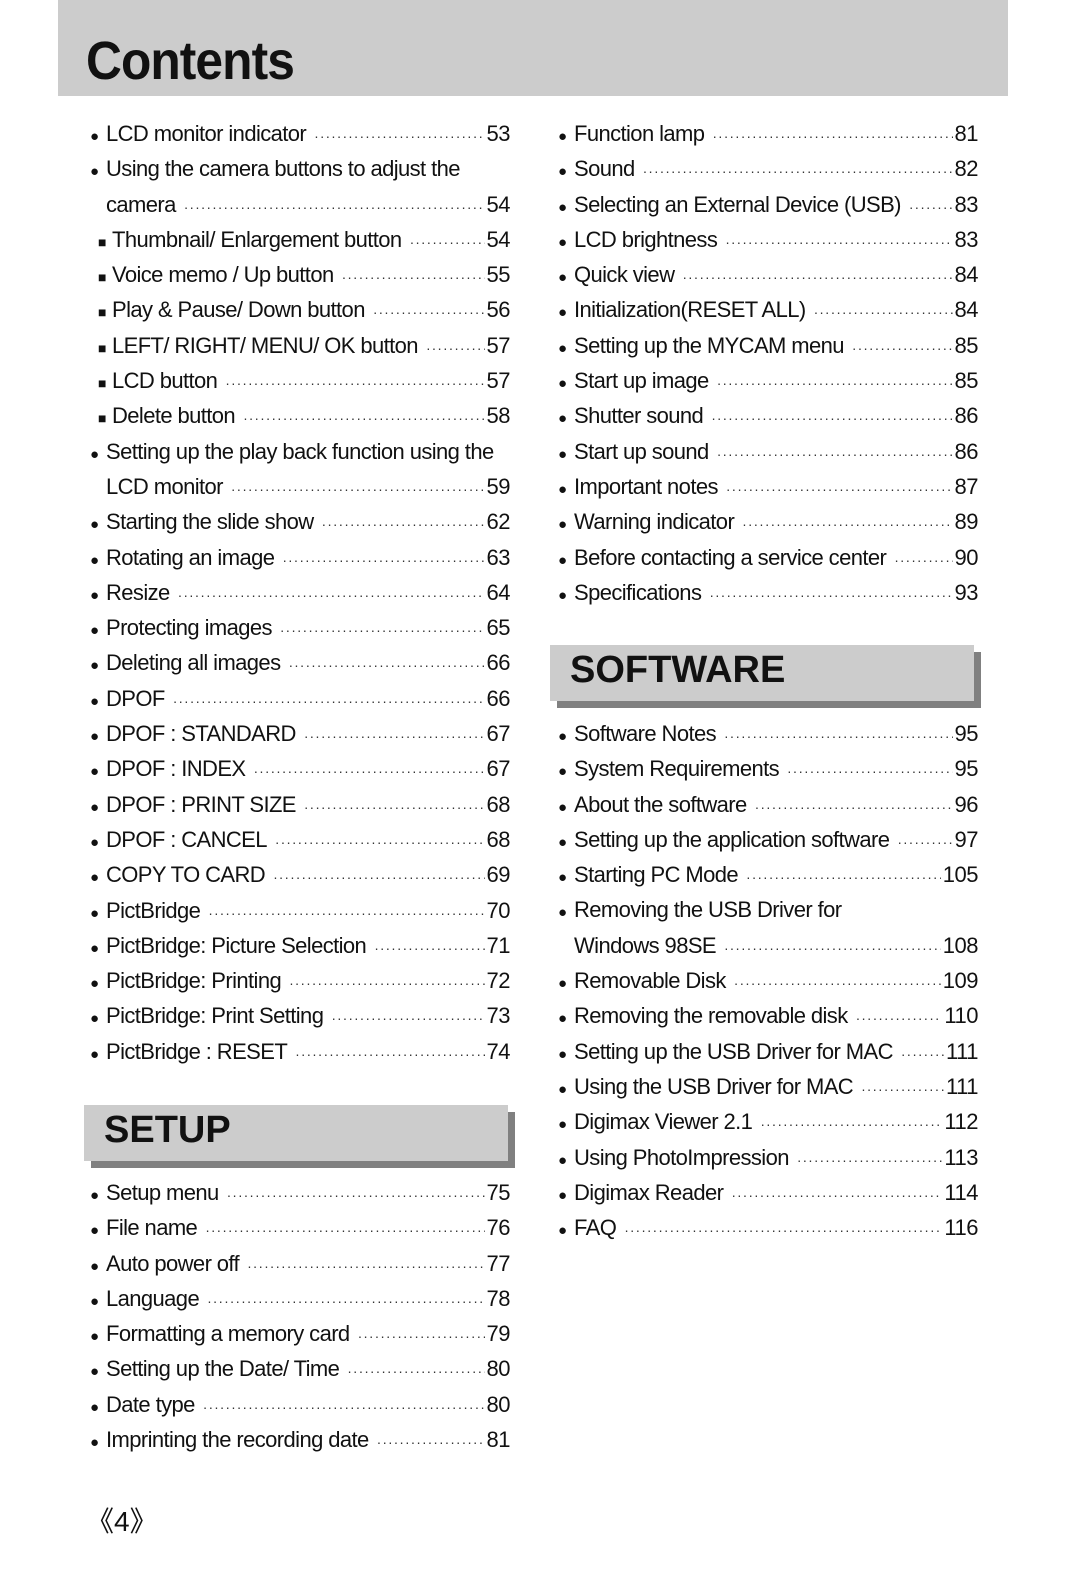 Image resolution: width=1080 pixels, height=1585 pixels. Describe the element at coordinates (300, 562) in the screenshot. I see `toc-entry: ● Rotating an image 63` at that location.